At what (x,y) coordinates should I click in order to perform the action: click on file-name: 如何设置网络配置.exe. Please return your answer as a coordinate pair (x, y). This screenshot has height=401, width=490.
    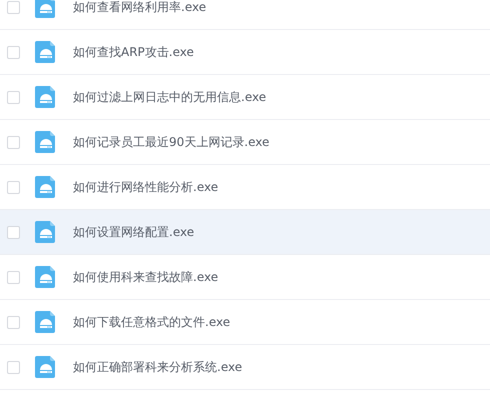
    Looking at the image, I should click on (133, 232).